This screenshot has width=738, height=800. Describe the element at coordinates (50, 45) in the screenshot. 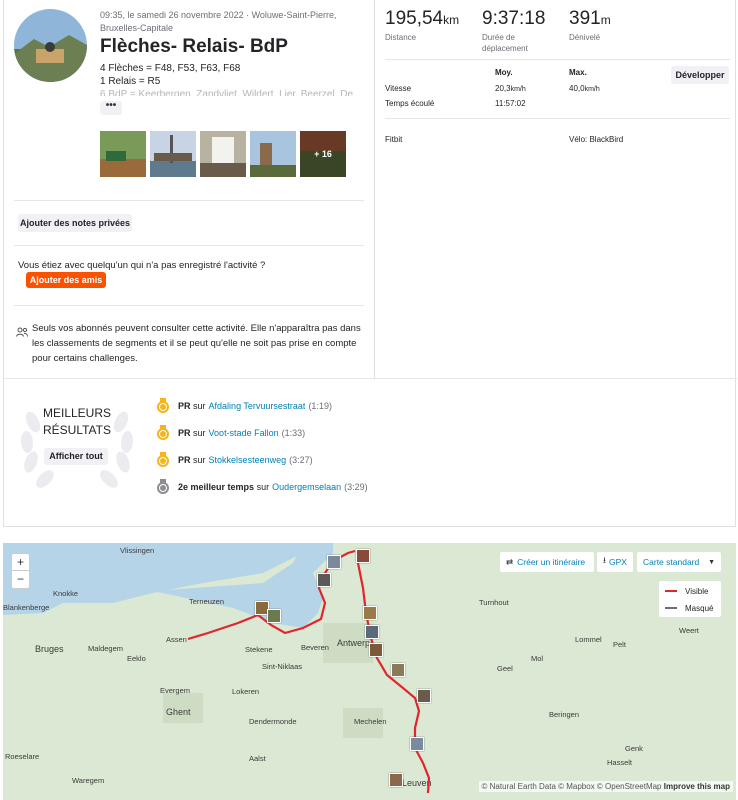

I see `avatar` at that location.